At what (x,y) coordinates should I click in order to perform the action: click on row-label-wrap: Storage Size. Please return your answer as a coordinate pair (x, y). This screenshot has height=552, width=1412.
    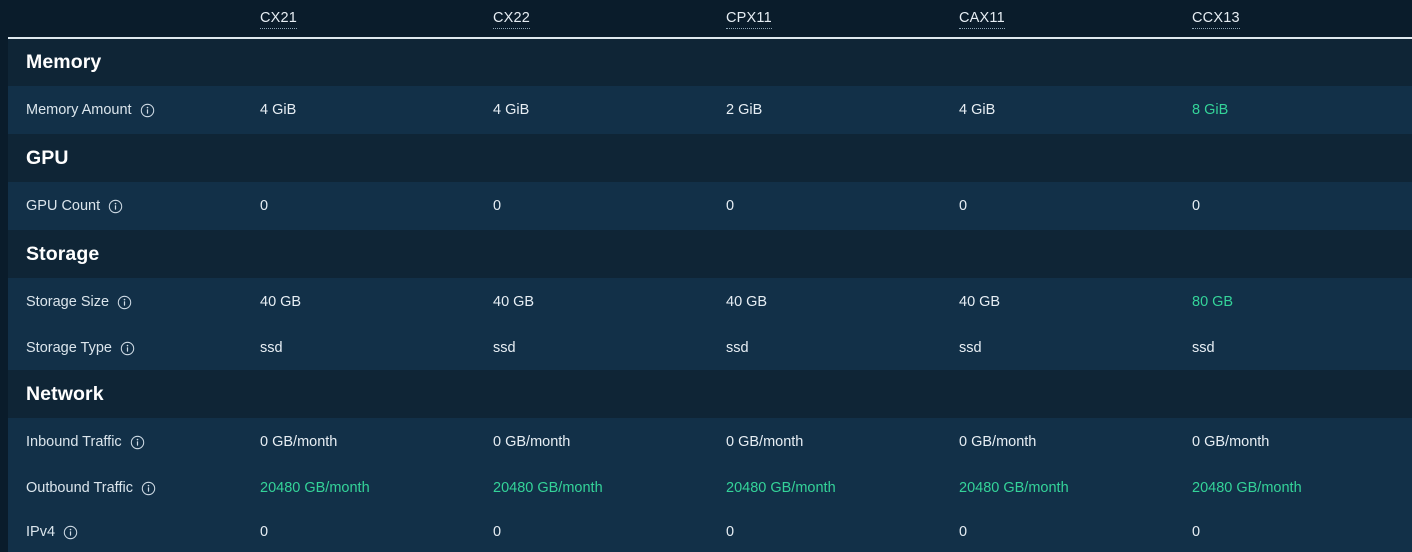
    Looking at the image, I should click on (79, 302).